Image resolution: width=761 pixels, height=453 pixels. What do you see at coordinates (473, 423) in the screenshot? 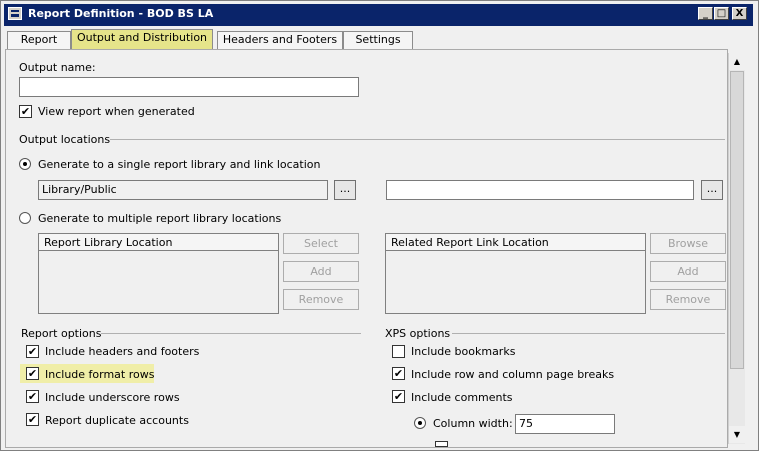
I see `column-width-label: Column width:` at bounding box center [473, 423].